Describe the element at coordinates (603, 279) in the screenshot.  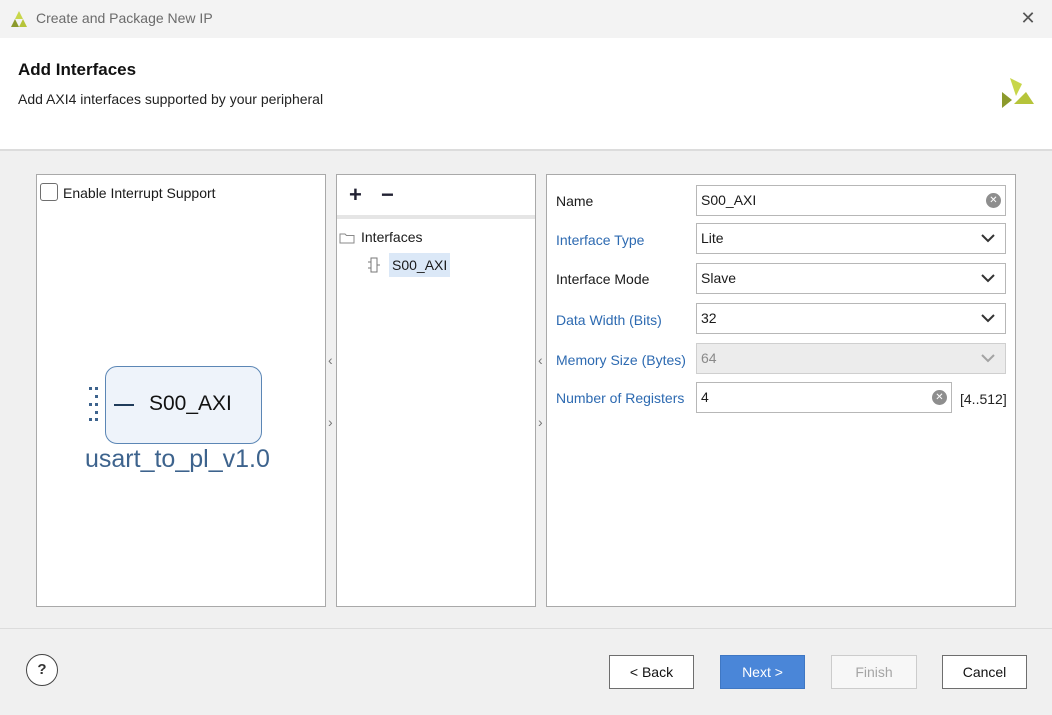
I see `interface-mode-label: Interface Mode` at that location.